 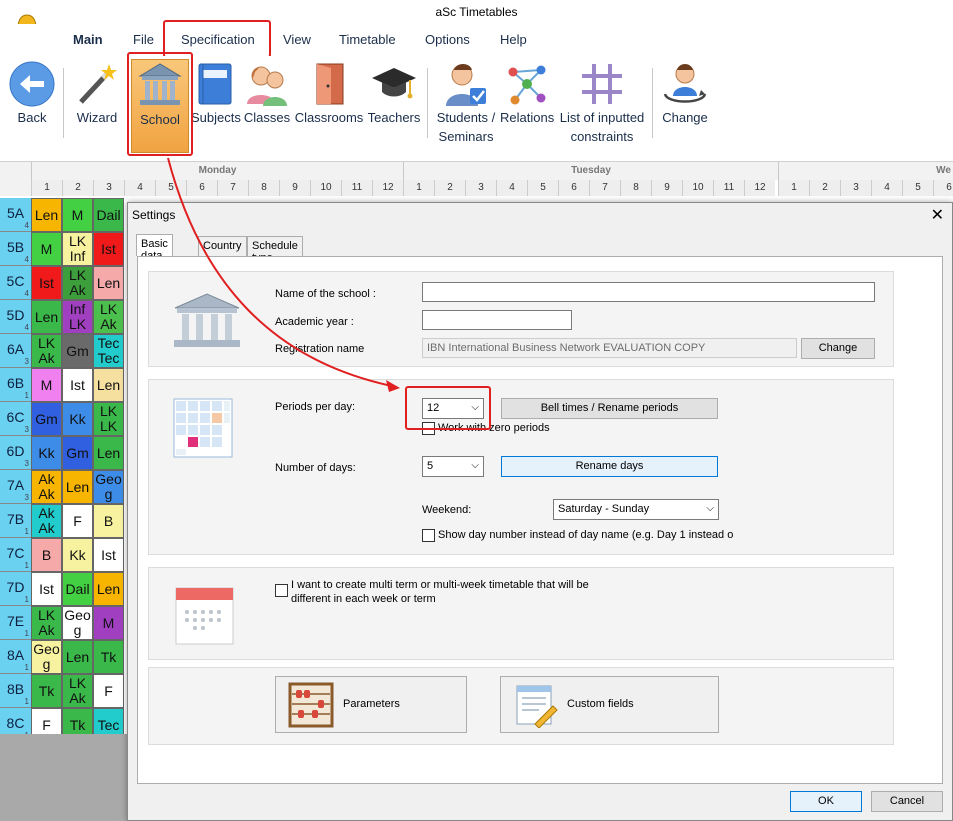 I want to click on class-row-label: 8B 1, so click(x=15, y=691).